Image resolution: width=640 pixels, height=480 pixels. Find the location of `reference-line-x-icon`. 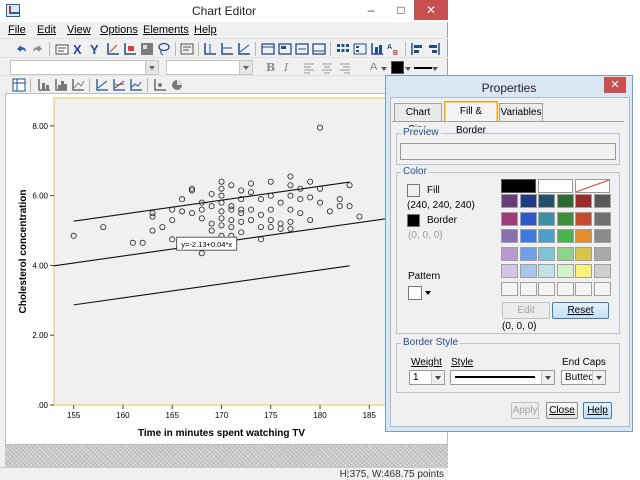

reference-line-x-icon is located at coordinates (210, 49).